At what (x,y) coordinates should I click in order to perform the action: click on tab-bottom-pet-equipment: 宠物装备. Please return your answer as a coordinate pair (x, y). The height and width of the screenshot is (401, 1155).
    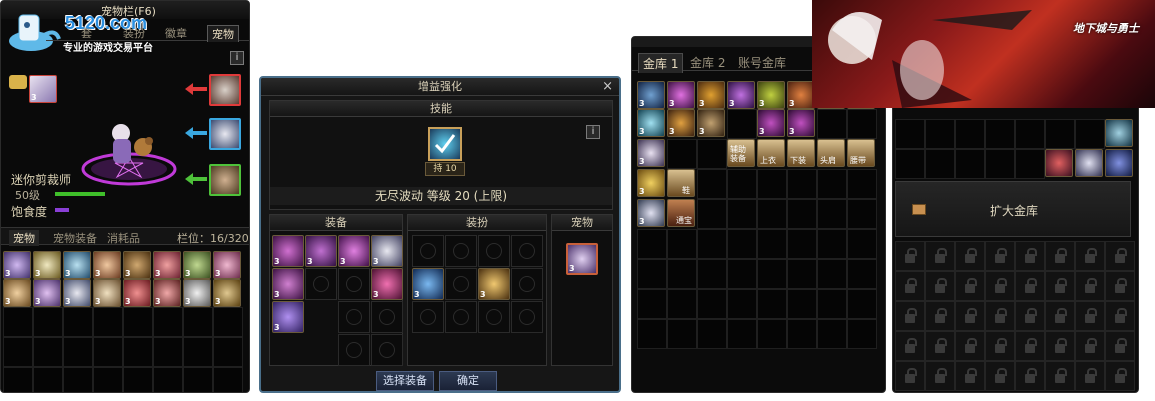
    Looking at the image, I should click on (75, 238).